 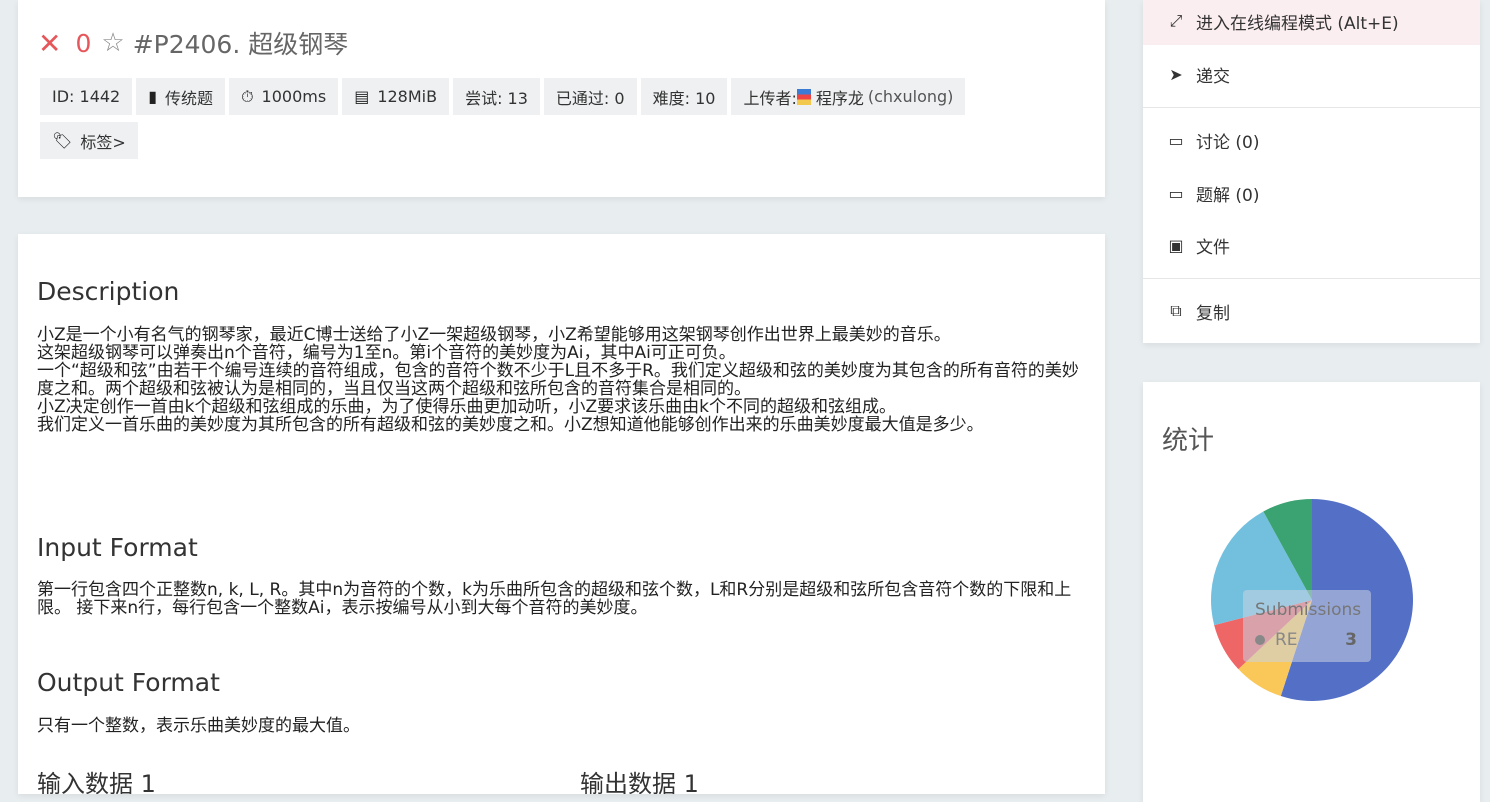 I want to click on legend-dot, so click(x=1260, y=640).